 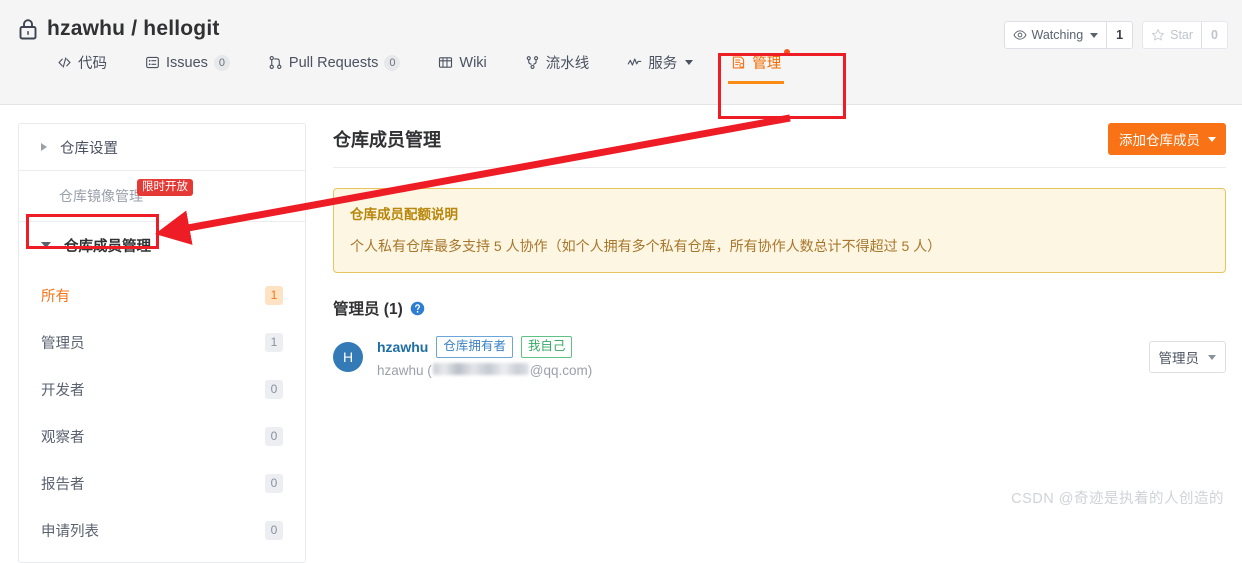 What do you see at coordinates (162, 245) in the screenshot?
I see `sidebar-item-member-management: 仓库成员管理` at bounding box center [162, 245].